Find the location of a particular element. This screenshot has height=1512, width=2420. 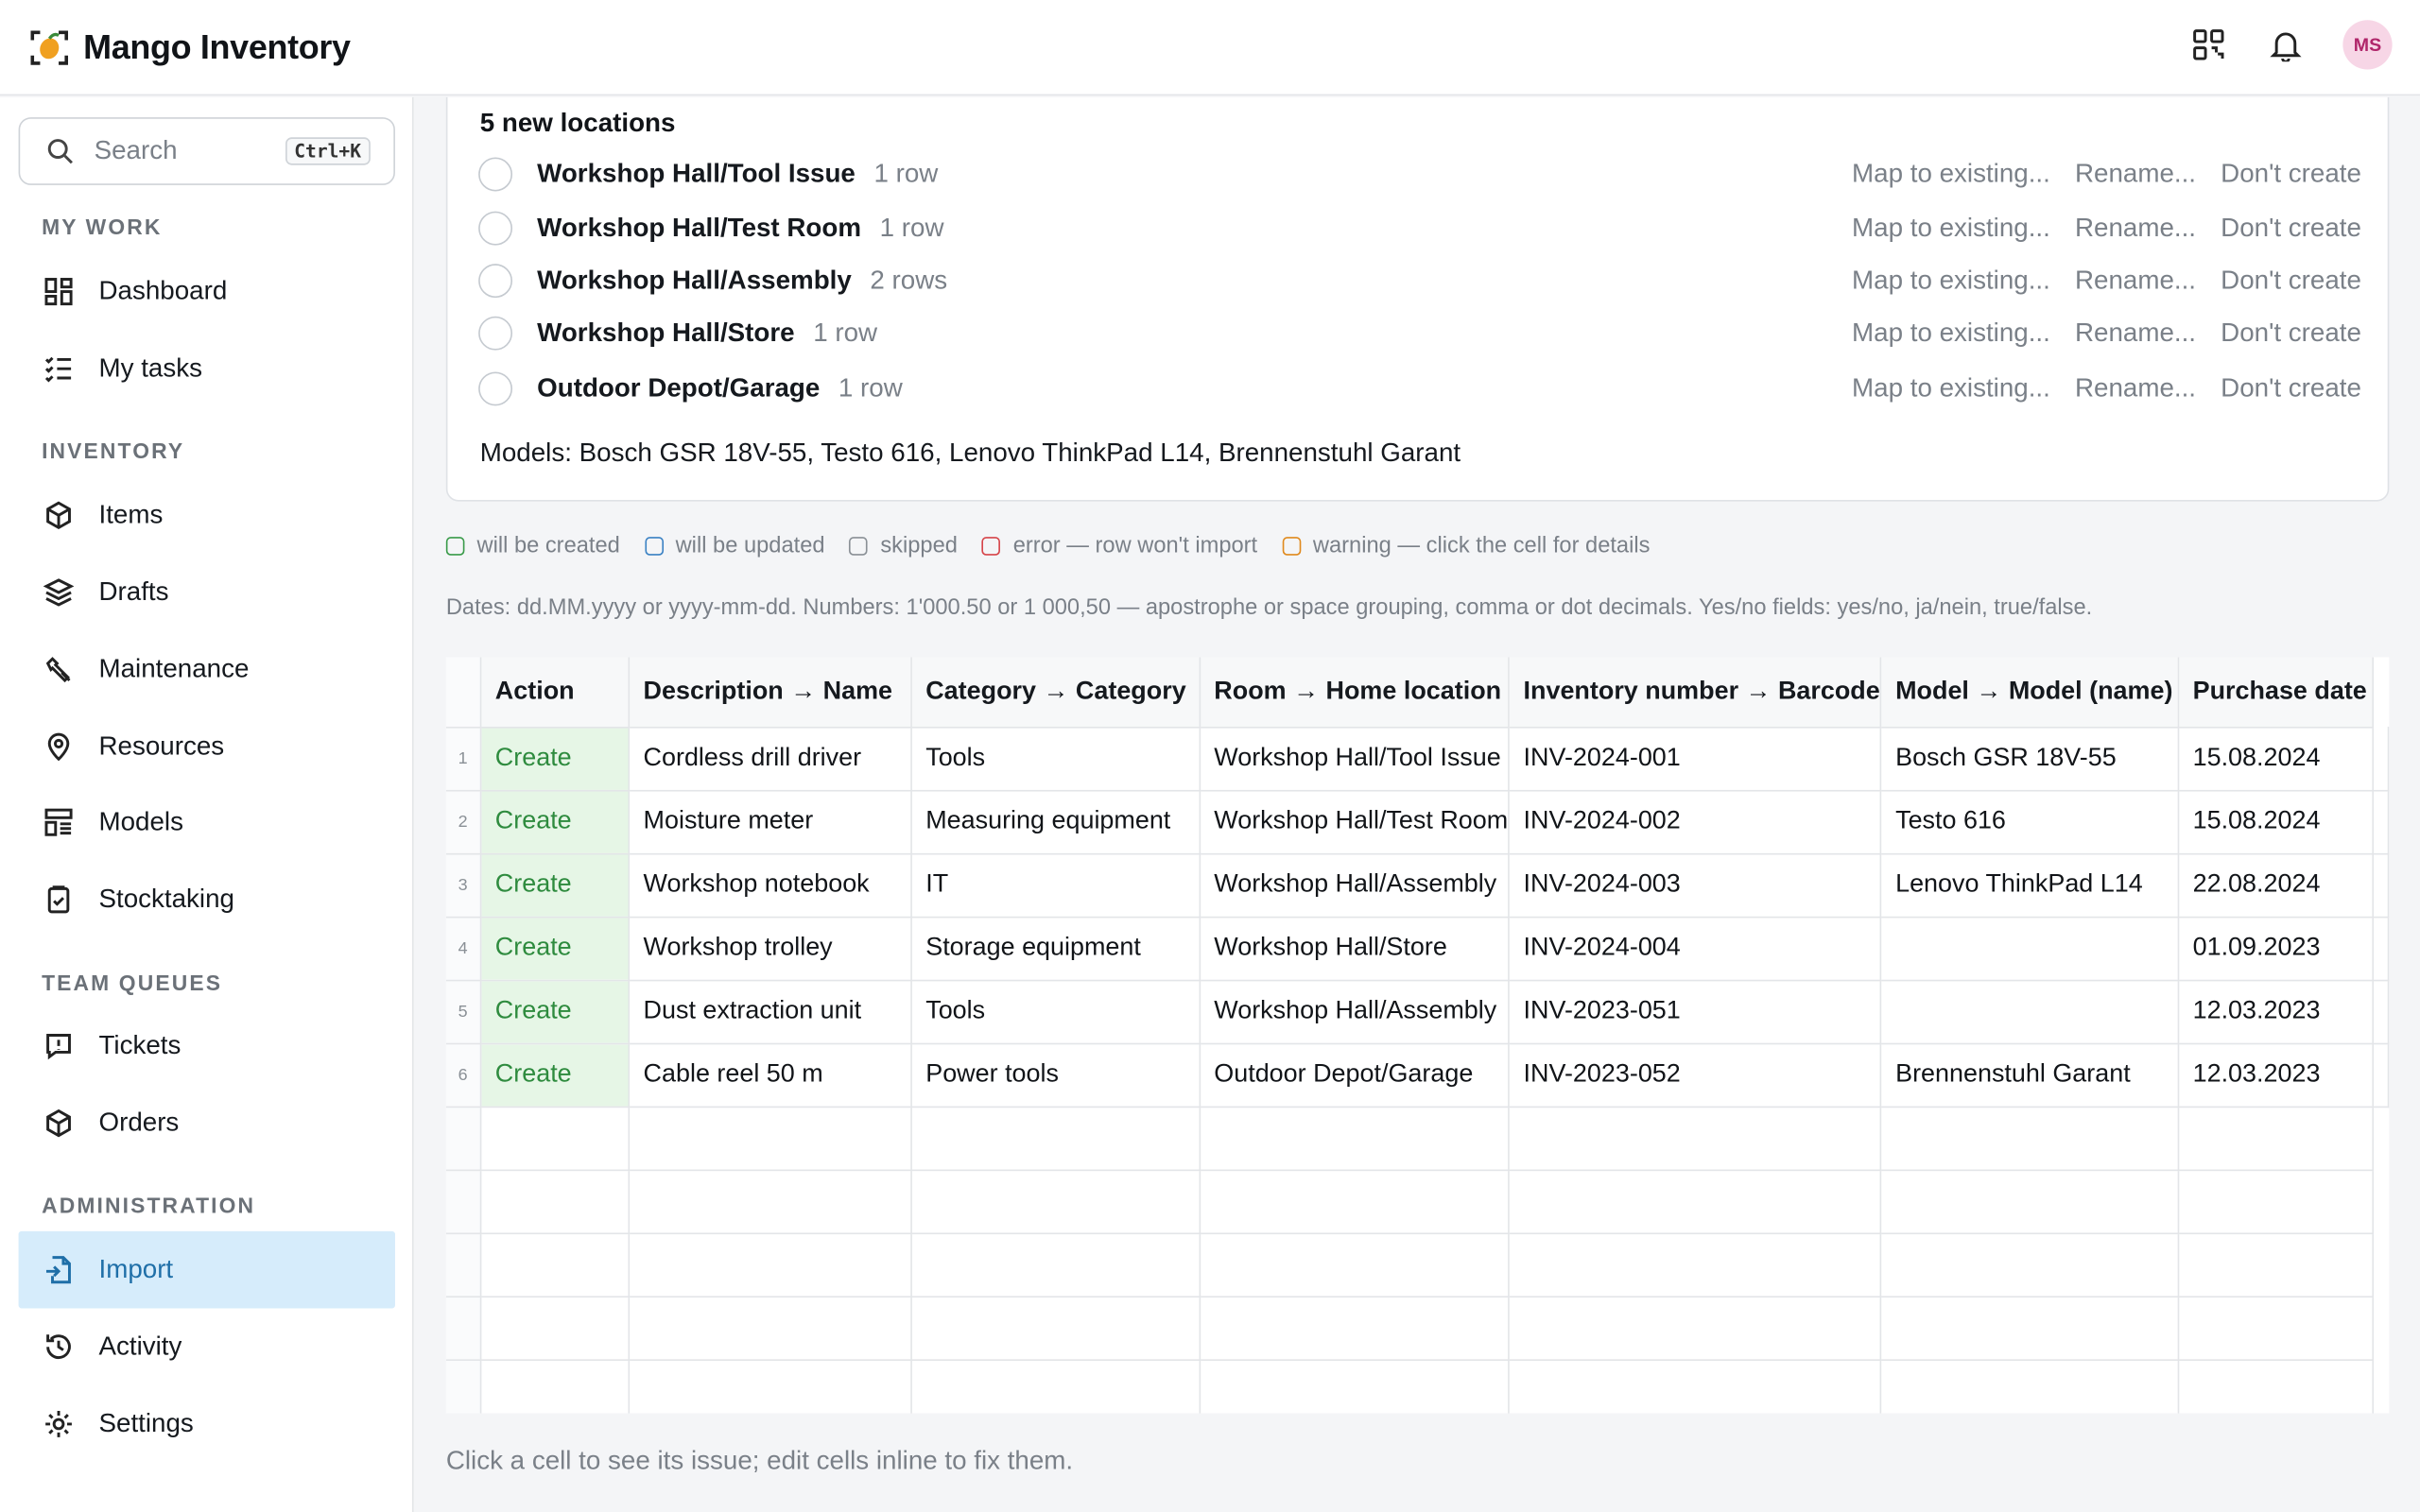

table-cell: Workshop Hall/Test Room is located at coordinates (1354, 821).